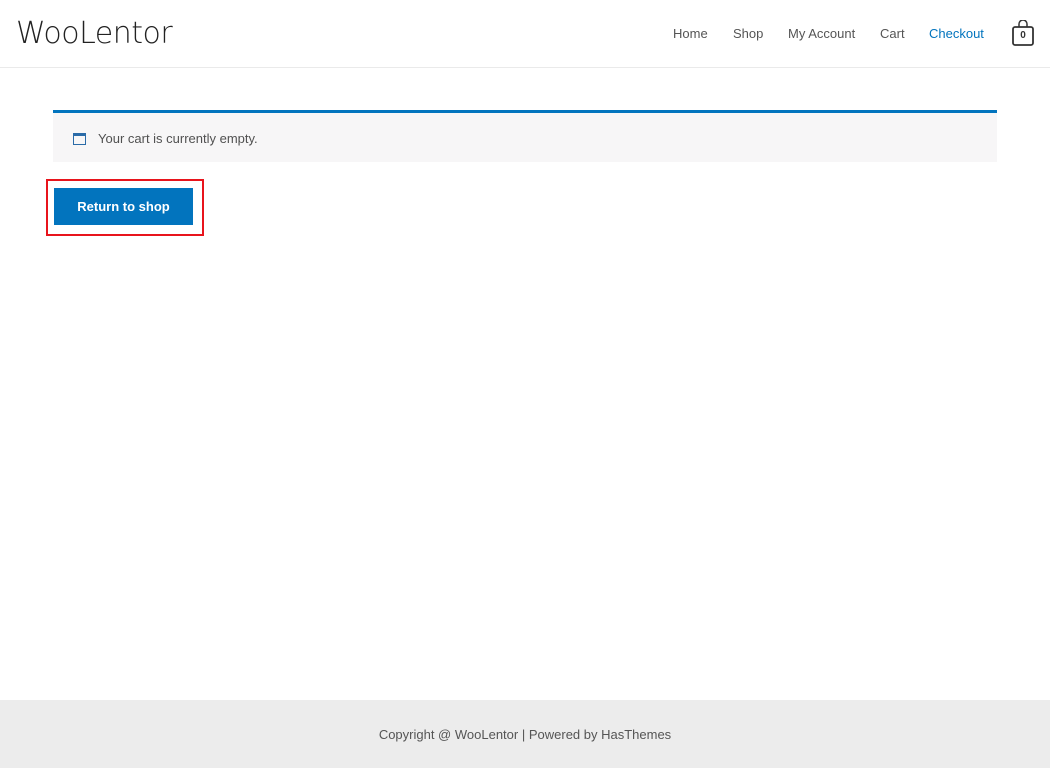 The height and width of the screenshot is (768, 1050). I want to click on nav-cart: Cart, so click(892, 33).